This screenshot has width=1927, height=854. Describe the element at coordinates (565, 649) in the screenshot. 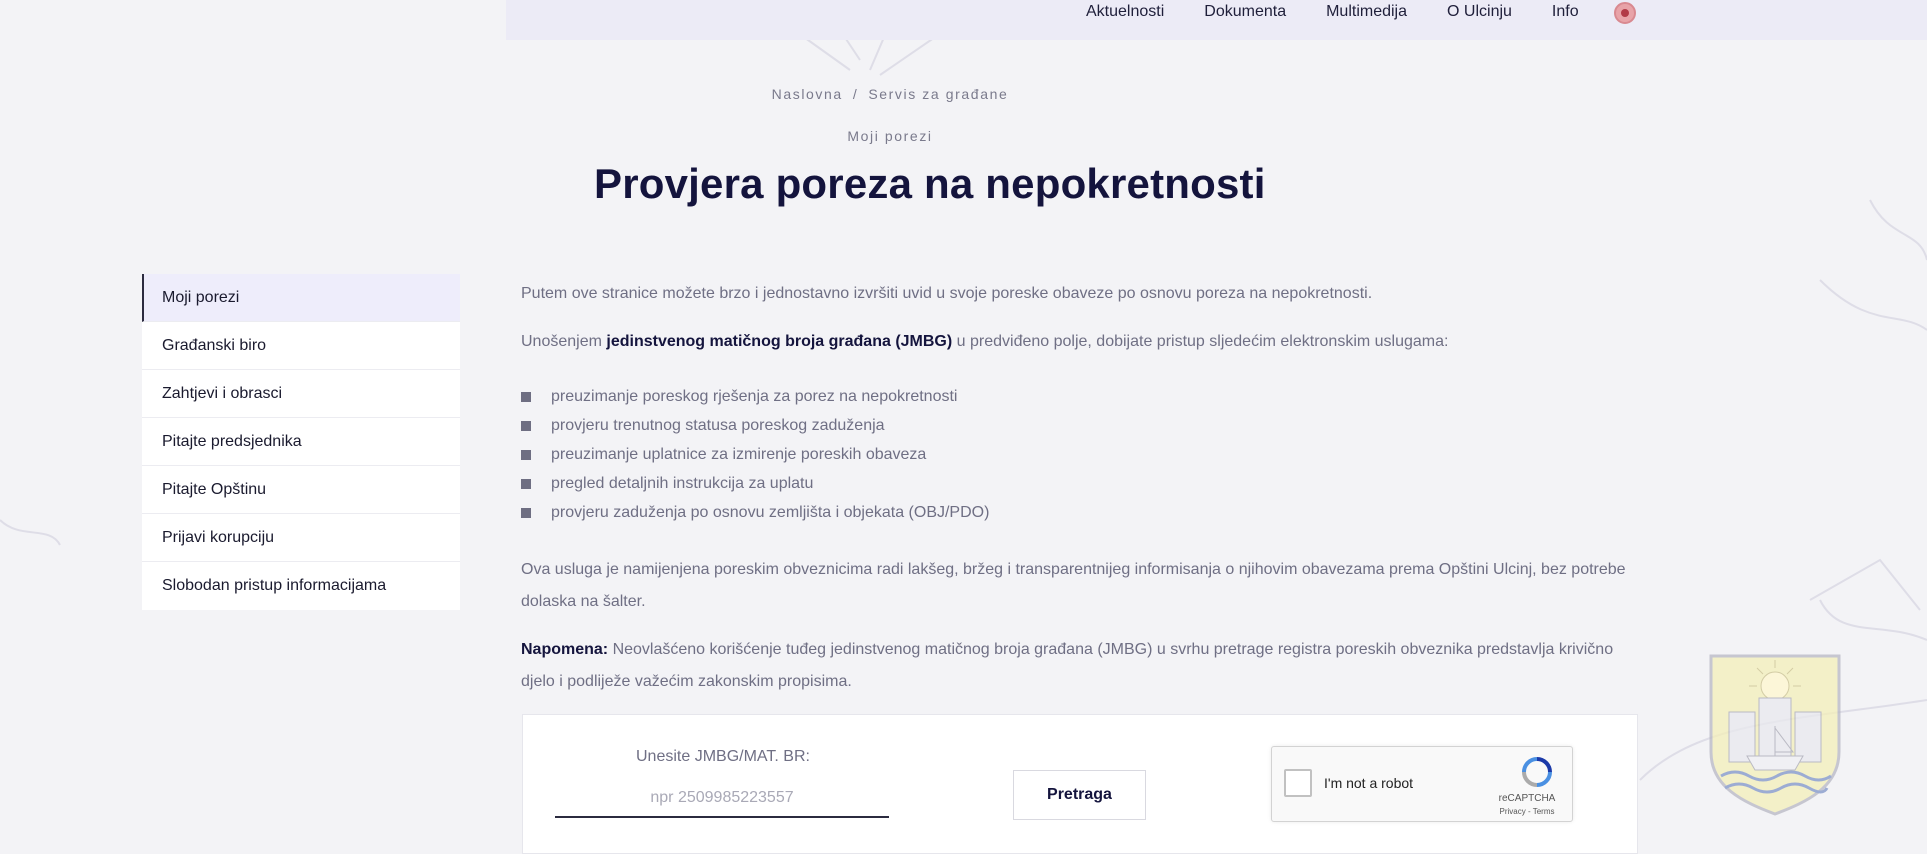

I see `note-label: Napomena:` at that location.